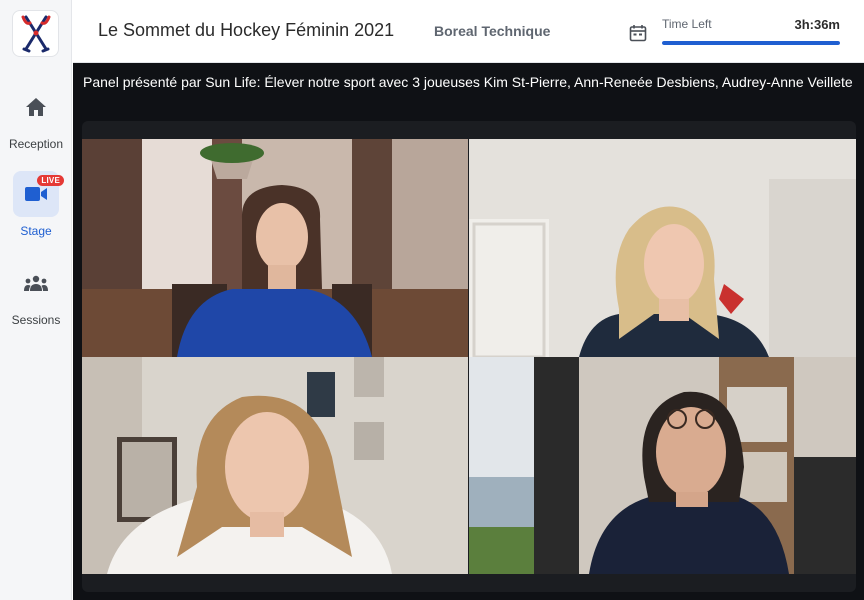  Describe the element at coordinates (817, 24) in the screenshot. I see `time-left-value: 3h:36m` at that location.